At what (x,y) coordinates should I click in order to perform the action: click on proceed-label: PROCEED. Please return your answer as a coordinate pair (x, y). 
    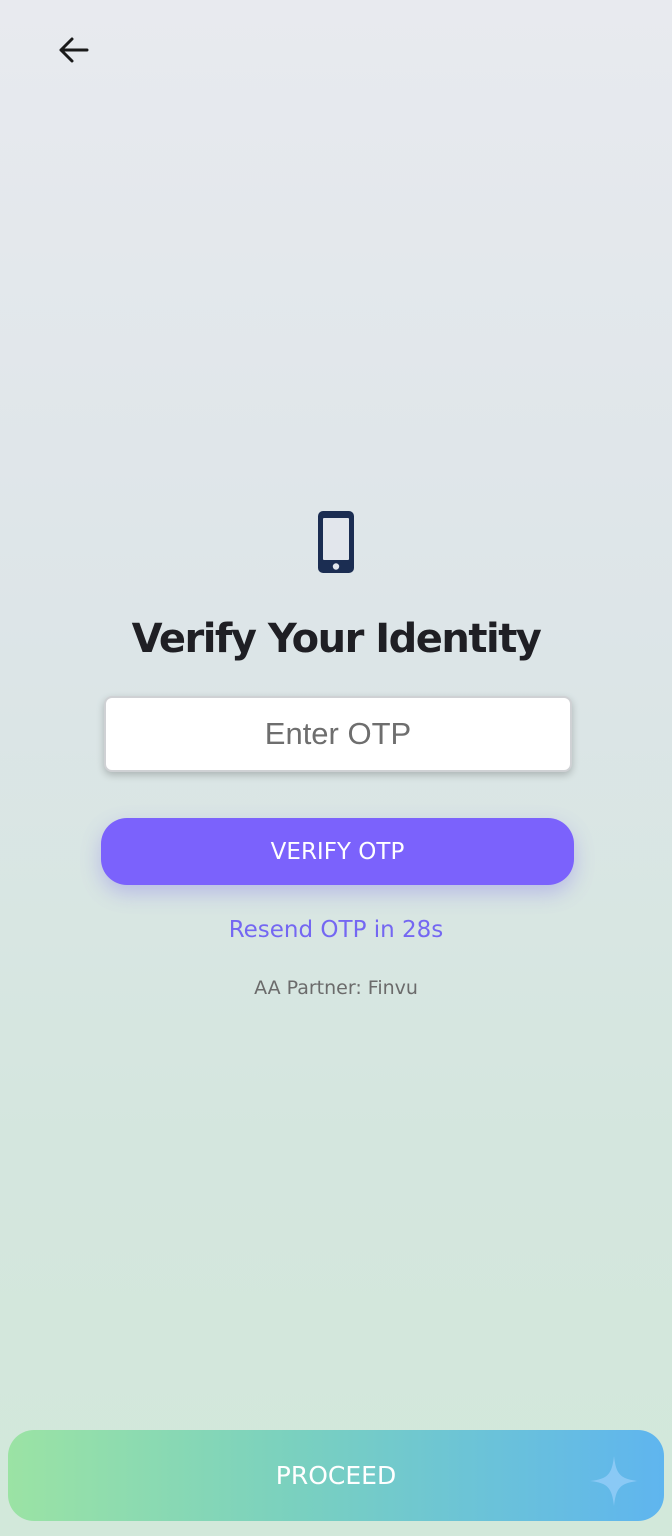
    Looking at the image, I should click on (336, 1475).